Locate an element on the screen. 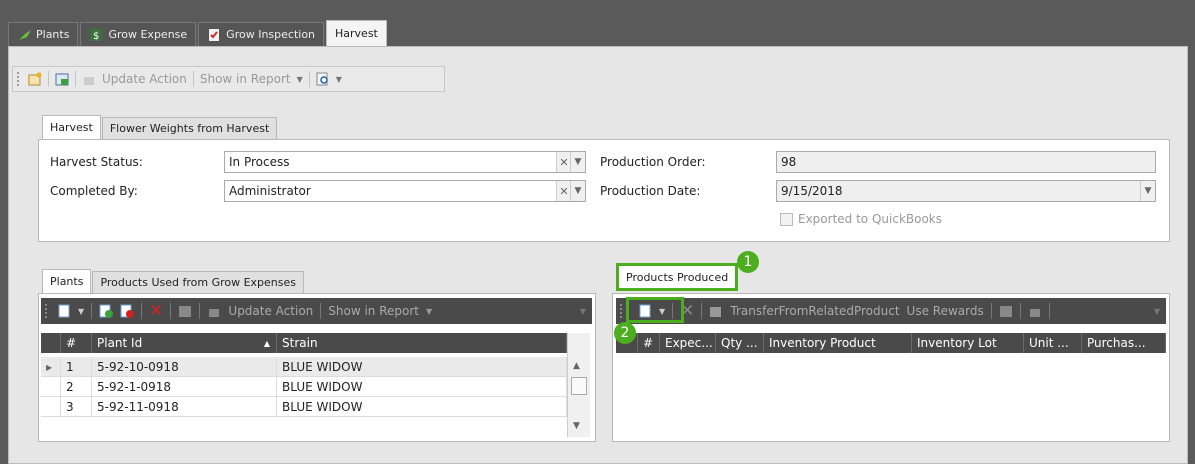 The width and height of the screenshot is (1195, 464). plants-grid-scrollbar: ▲ ▼ is located at coordinates (578, 385).